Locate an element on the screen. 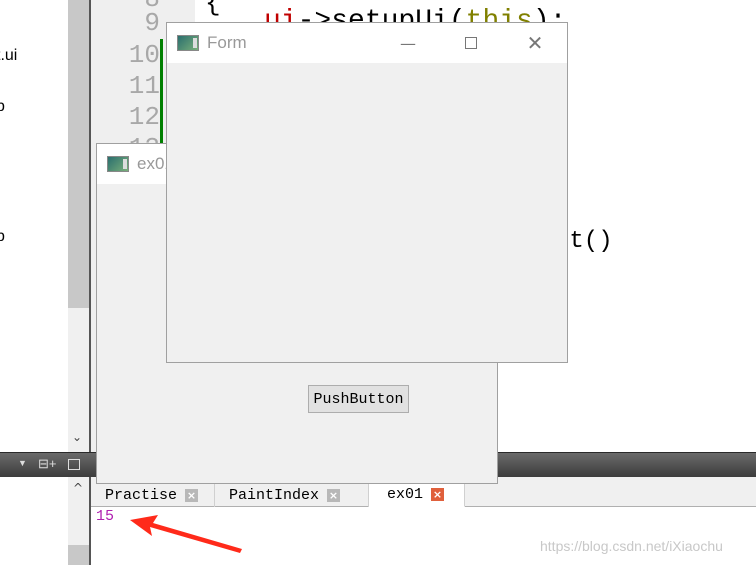 Image resolution: width=756 pixels, height=565 pixels. annotation-arrow is located at coordinates (186, 534).